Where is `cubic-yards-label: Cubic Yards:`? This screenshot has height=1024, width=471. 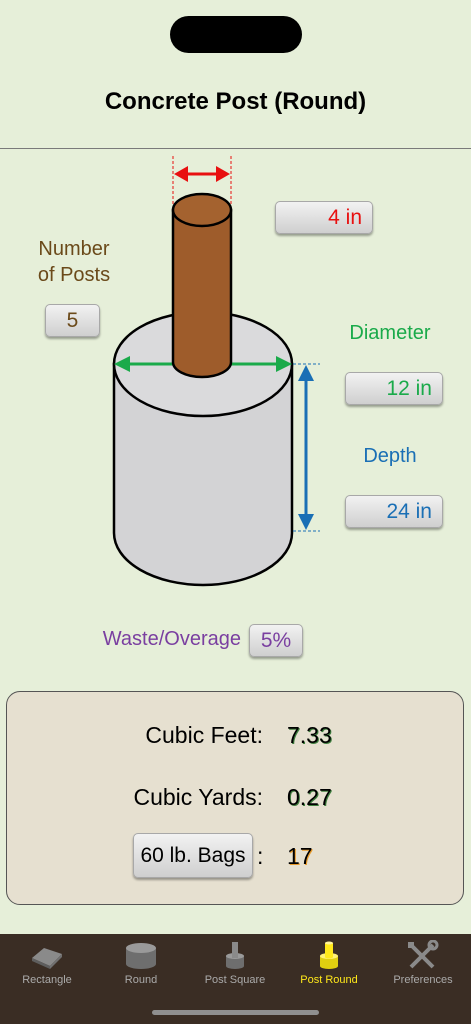
cubic-yards-label: Cubic Yards: is located at coordinates (198, 797).